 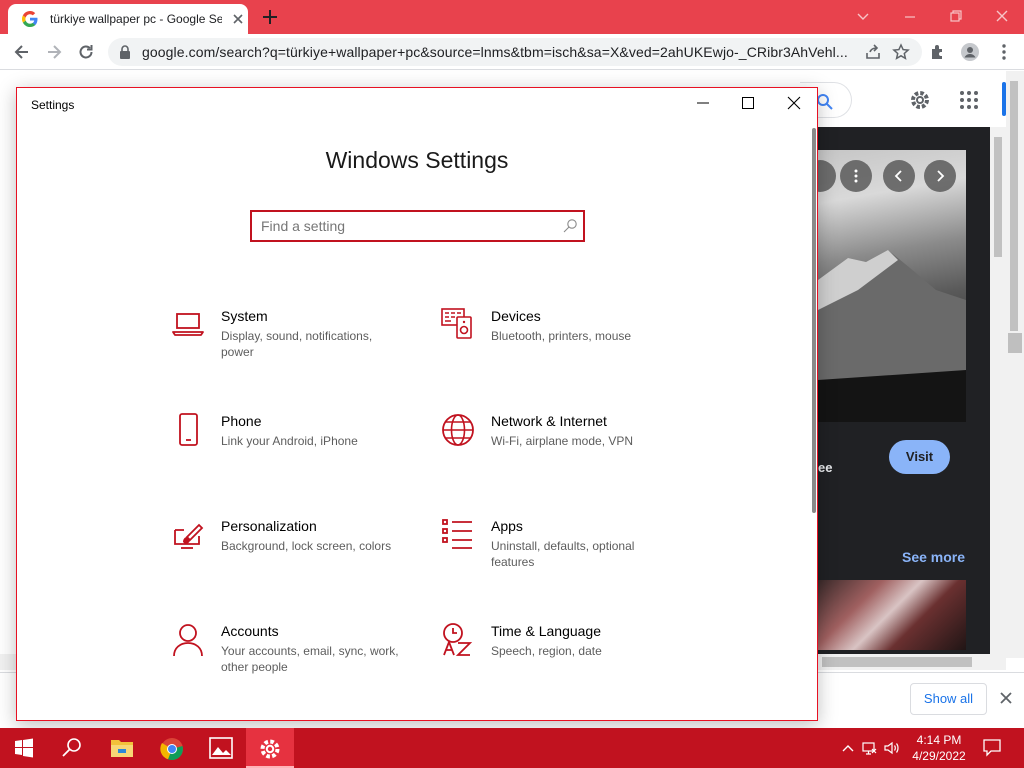 I want to click on see-more-link: See more, so click(x=933, y=557).